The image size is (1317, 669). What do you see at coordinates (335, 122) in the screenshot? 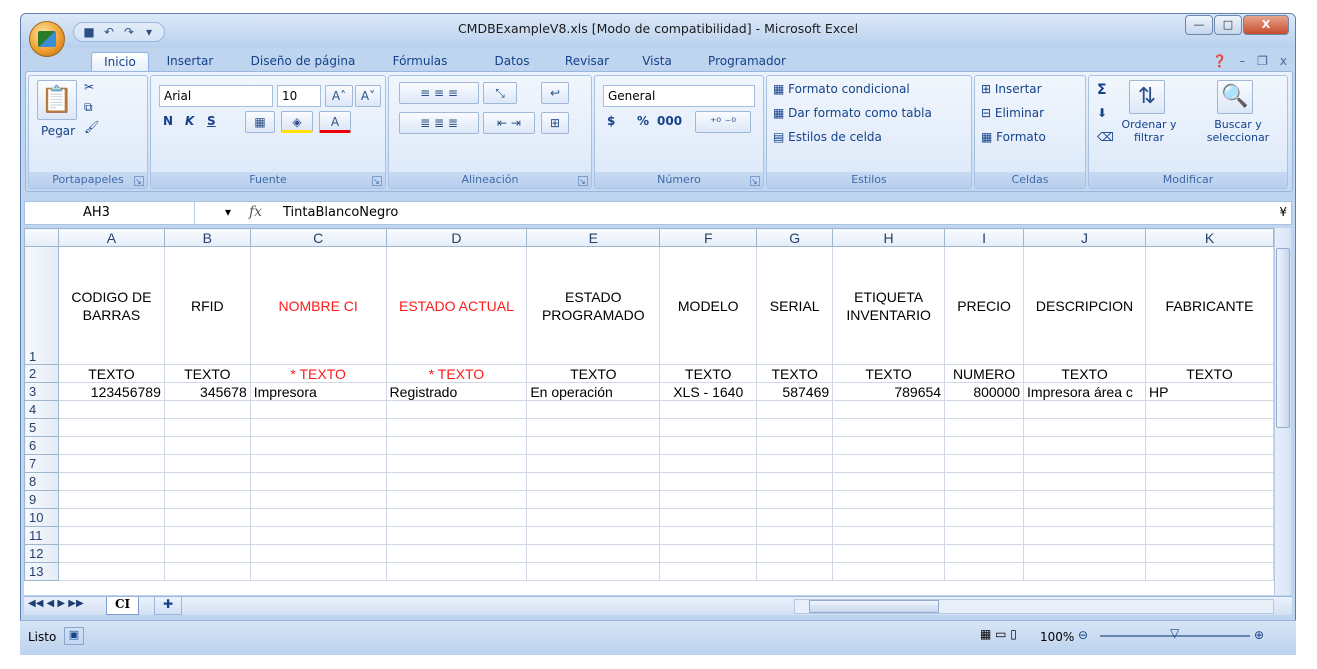
I see `font-color-icon: A` at bounding box center [335, 122].